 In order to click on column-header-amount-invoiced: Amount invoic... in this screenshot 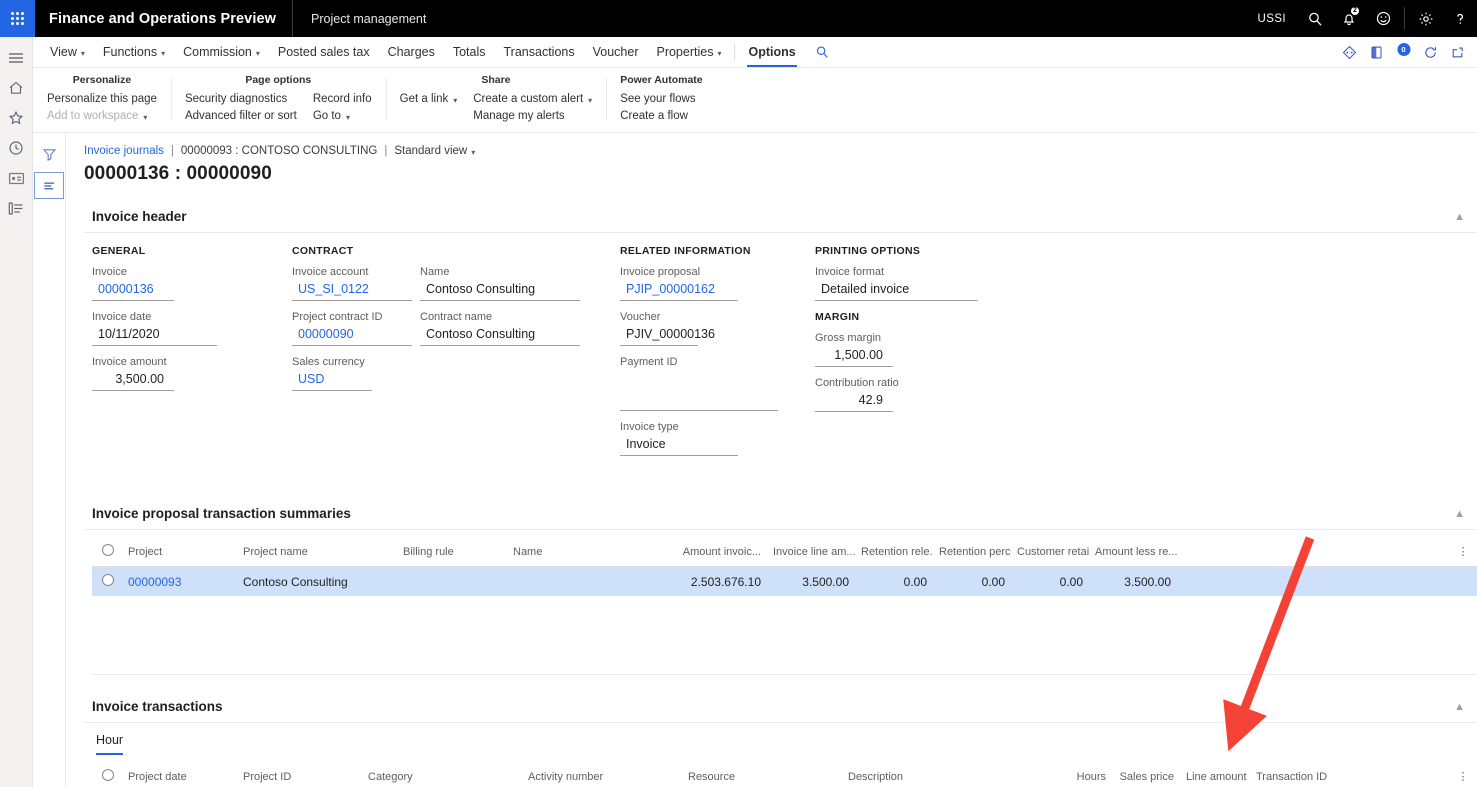, I will do `click(712, 552)`.